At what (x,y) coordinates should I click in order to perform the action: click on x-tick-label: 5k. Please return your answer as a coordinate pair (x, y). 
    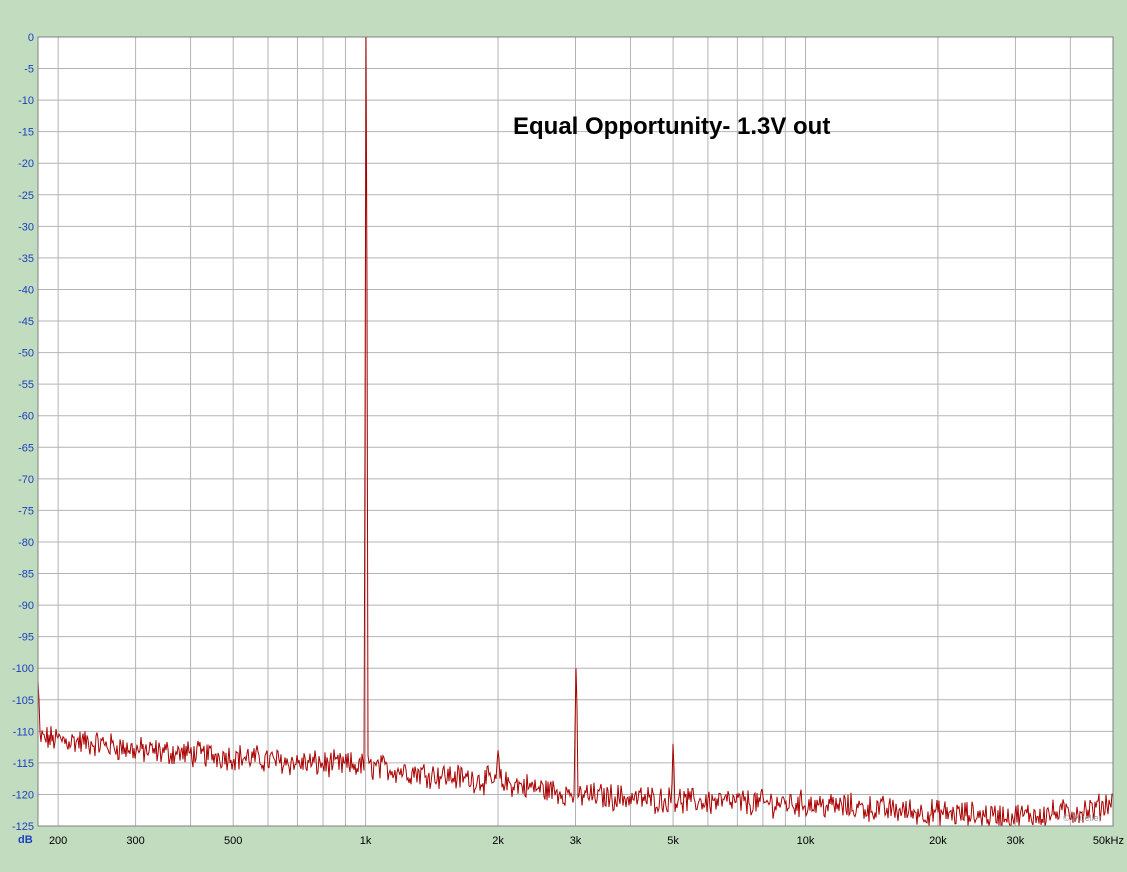
    Looking at the image, I should click on (673, 841).